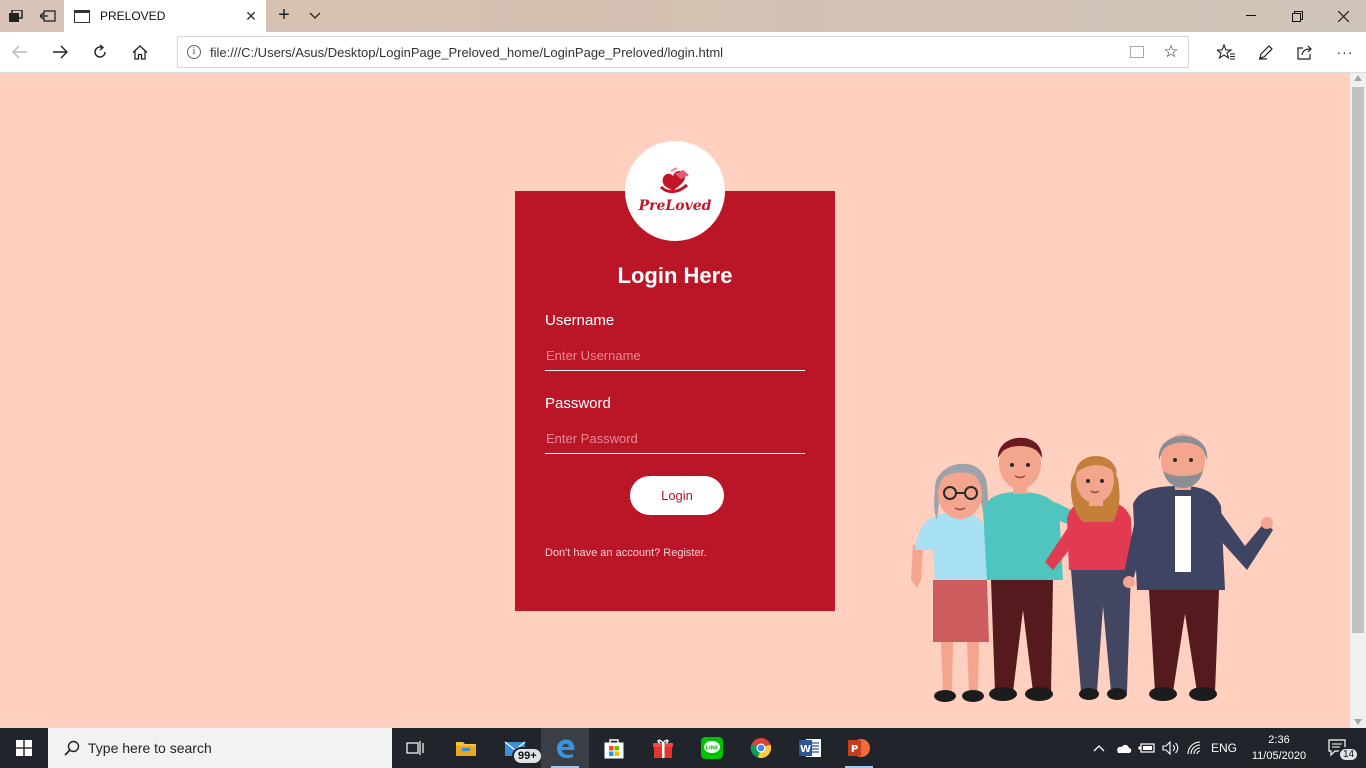 Image resolution: width=1366 pixels, height=768 pixels. Describe the element at coordinates (675, 206) in the screenshot. I see `logo-wordmark: PreLoved` at that location.